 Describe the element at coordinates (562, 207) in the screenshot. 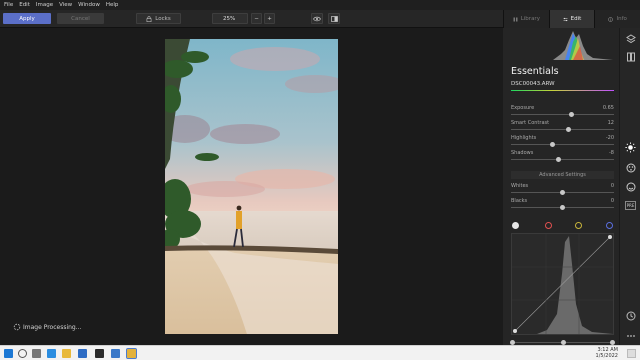

I see `blacks-slider-handle` at that location.